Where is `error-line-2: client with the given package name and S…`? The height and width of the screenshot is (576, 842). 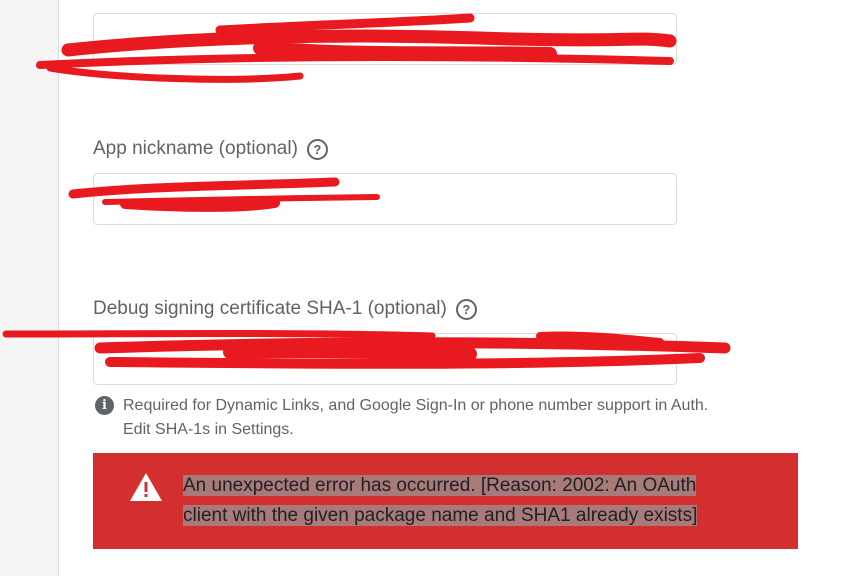 error-line-2: client with the given package name and S… is located at coordinates (440, 515).